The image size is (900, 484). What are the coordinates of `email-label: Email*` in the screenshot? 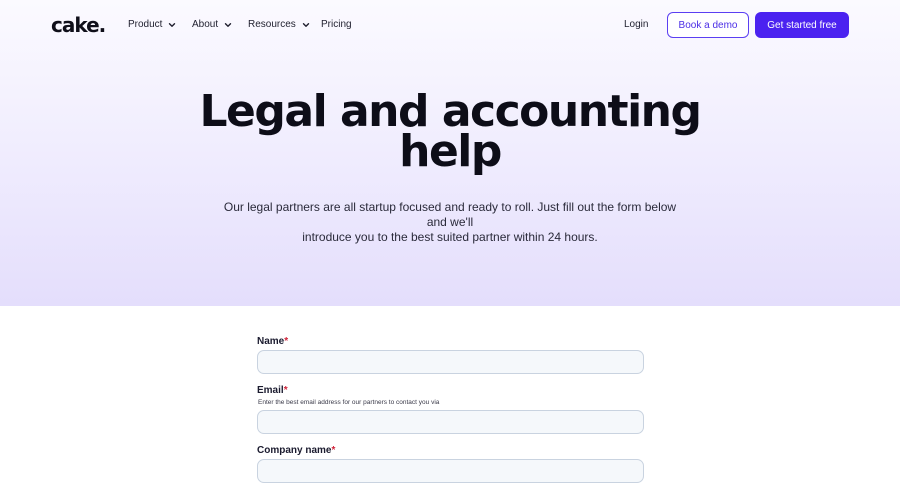 It's located at (272, 390).